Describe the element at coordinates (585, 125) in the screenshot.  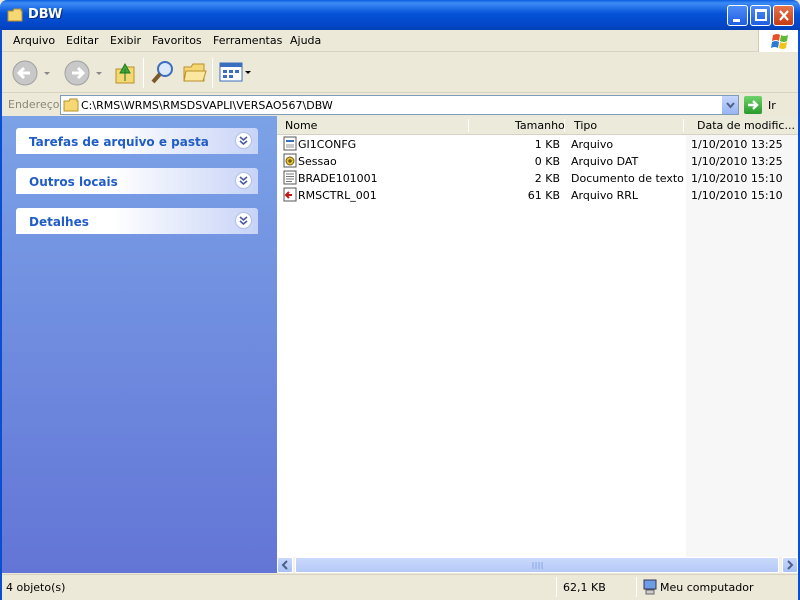
I see `column-header-type: Tipo` at that location.